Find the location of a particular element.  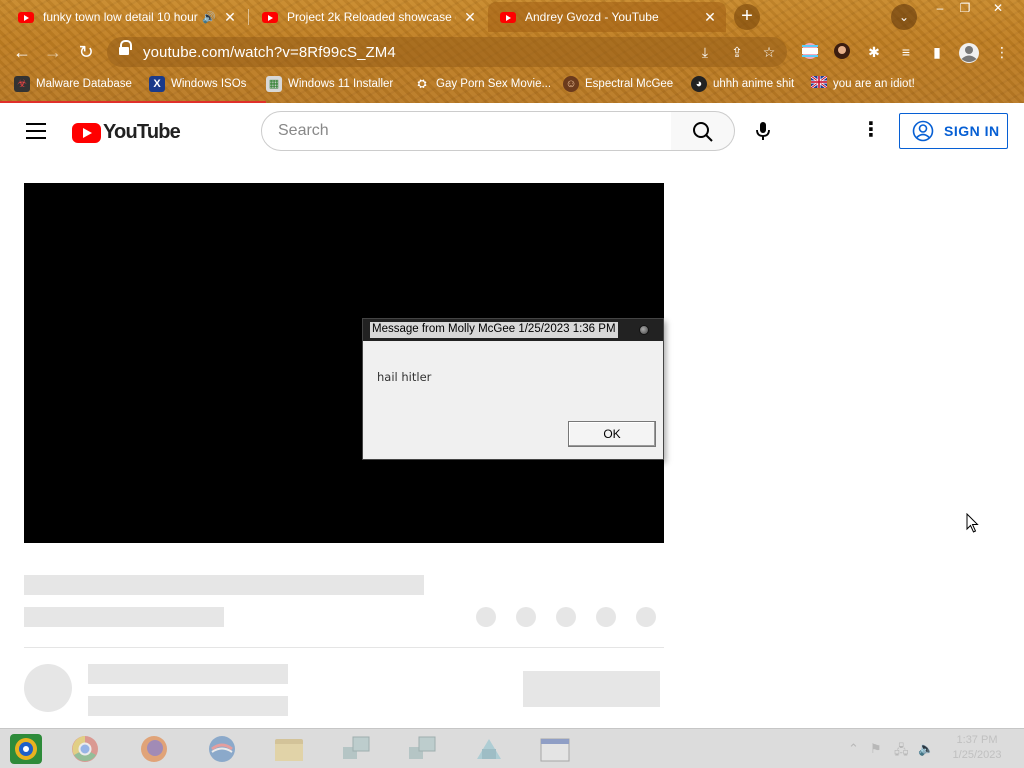

action-center-flag-icon: ⚑ is located at coordinates (876, 749).